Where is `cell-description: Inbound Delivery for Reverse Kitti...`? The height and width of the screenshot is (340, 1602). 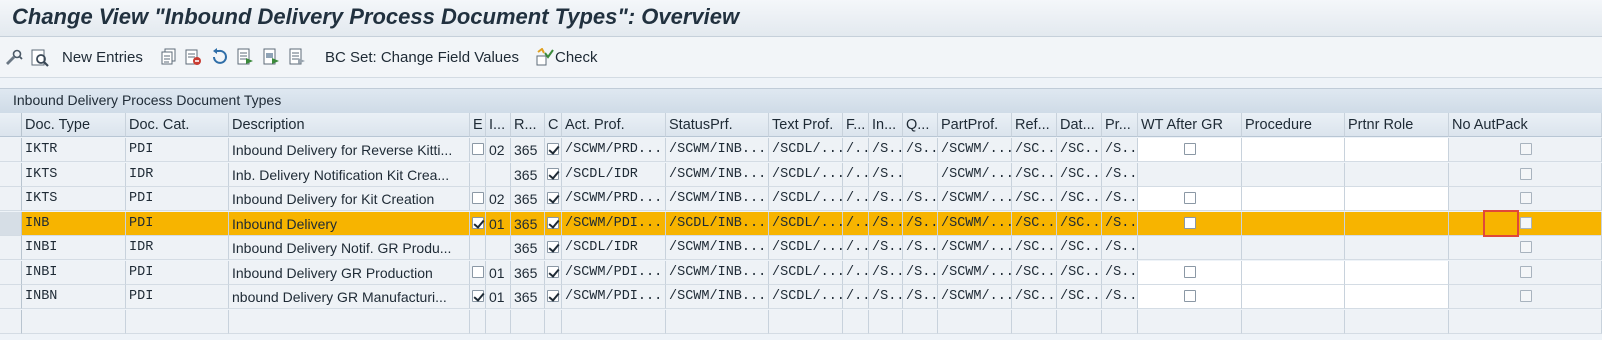 cell-description: Inbound Delivery for Reverse Kitti... is located at coordinates (349, 150).